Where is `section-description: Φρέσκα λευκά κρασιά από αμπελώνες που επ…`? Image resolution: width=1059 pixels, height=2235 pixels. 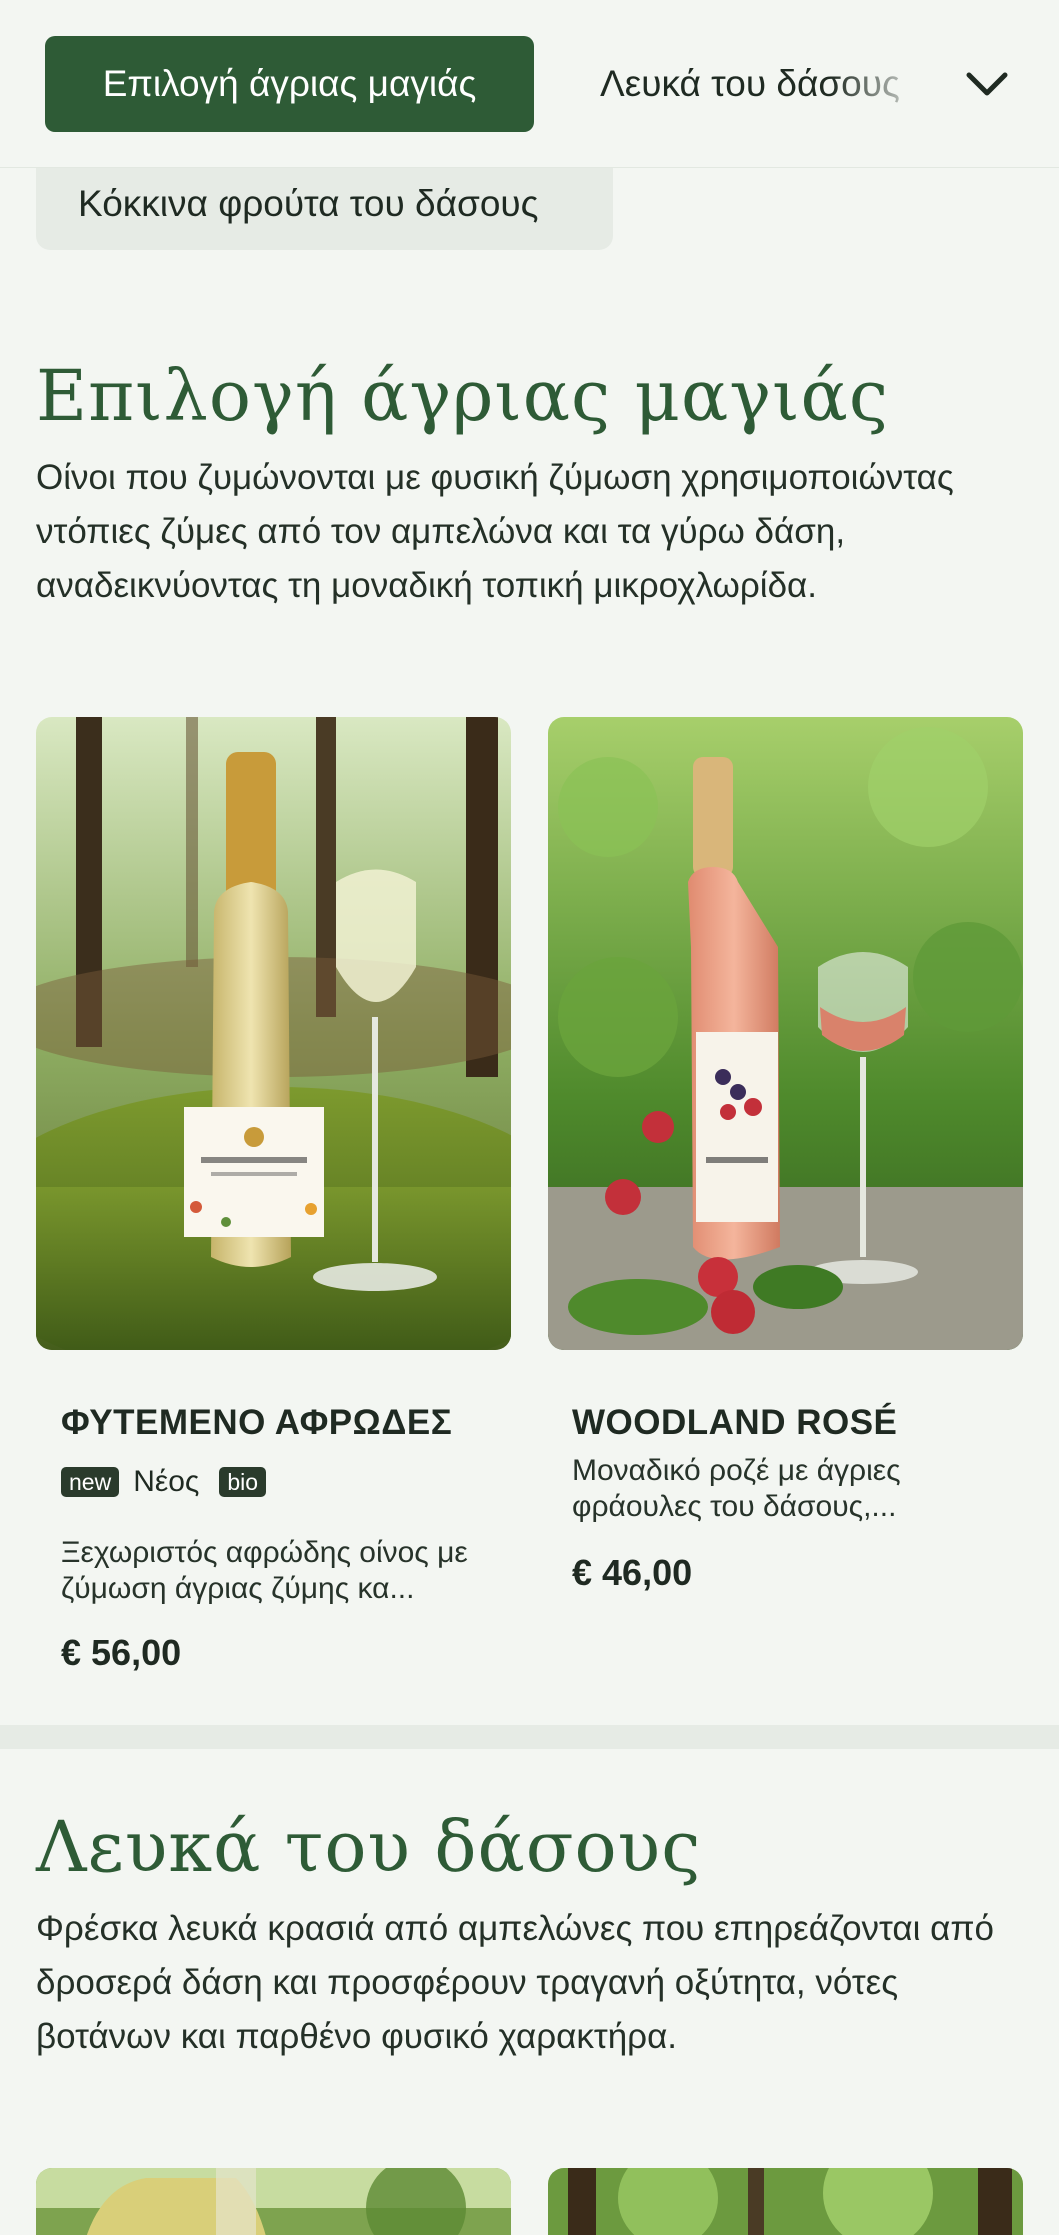
section-description: Φρέσκα λευκά κρασιά από αμπελώνες που επ… is located at coordinates (515, 1982).